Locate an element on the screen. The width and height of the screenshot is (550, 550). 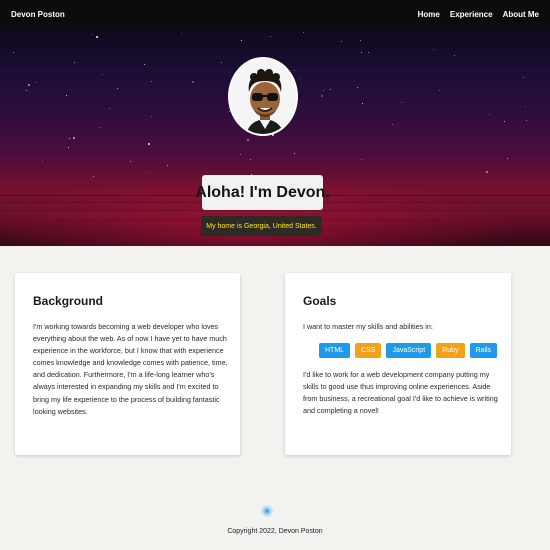
nav-link-experience: Experience is located at coordinates (471, 14).